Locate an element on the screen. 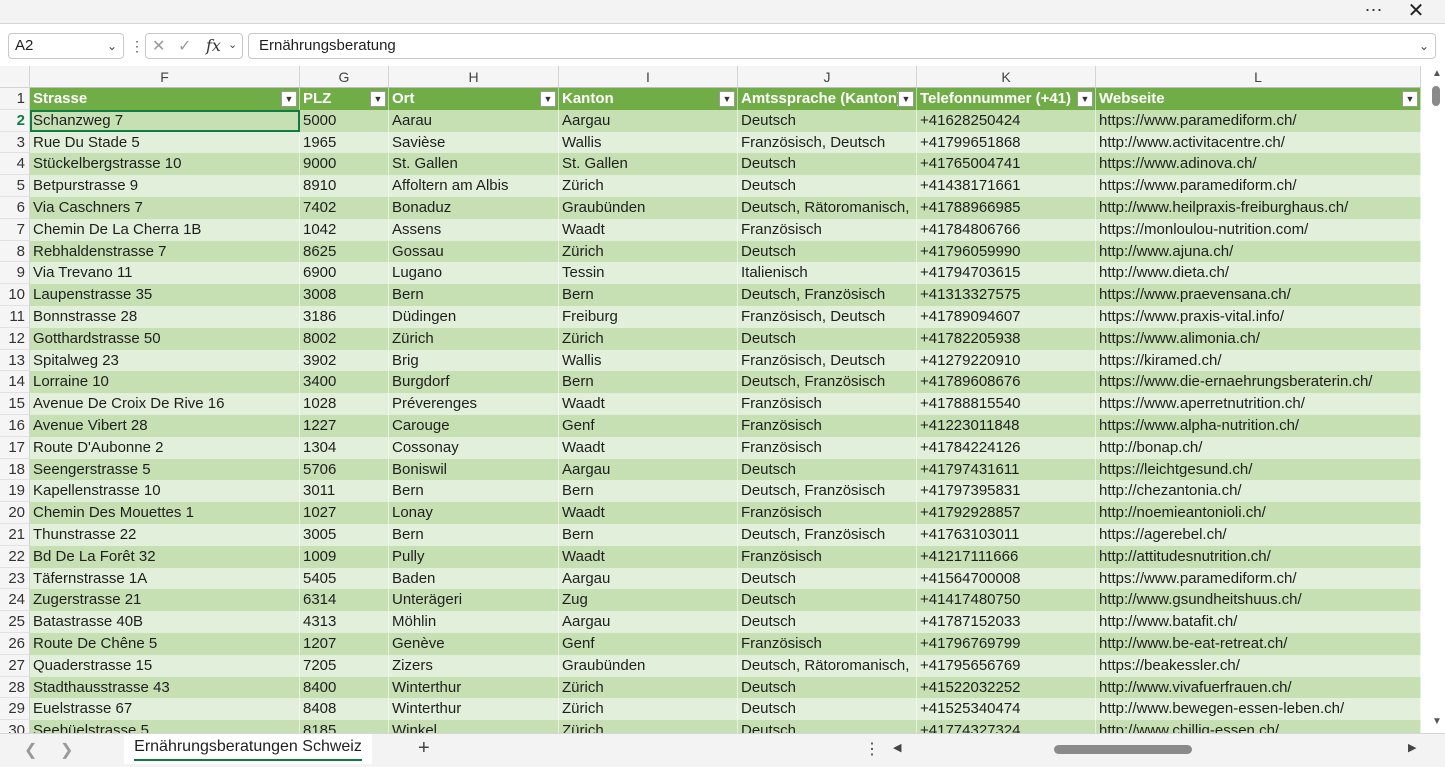 This screenshot has height=767, width=1445. close-icon: ✕ is located at coordinates (1416, 11).